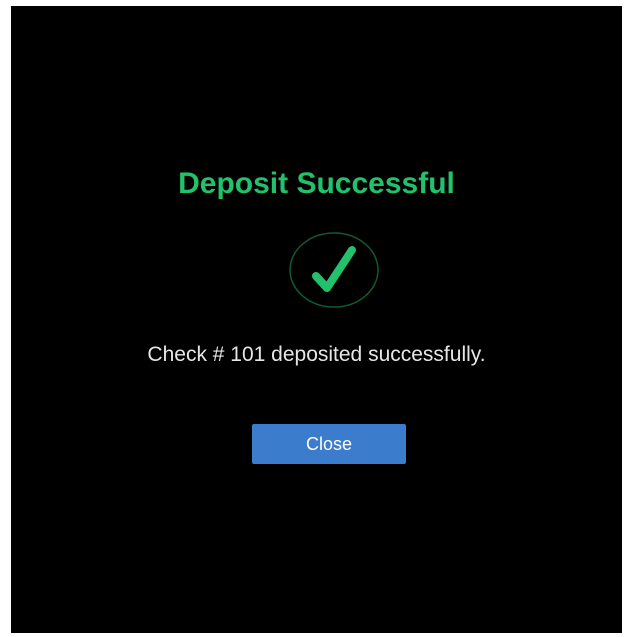  I want to click on close-button: Close, so click(329, 444).